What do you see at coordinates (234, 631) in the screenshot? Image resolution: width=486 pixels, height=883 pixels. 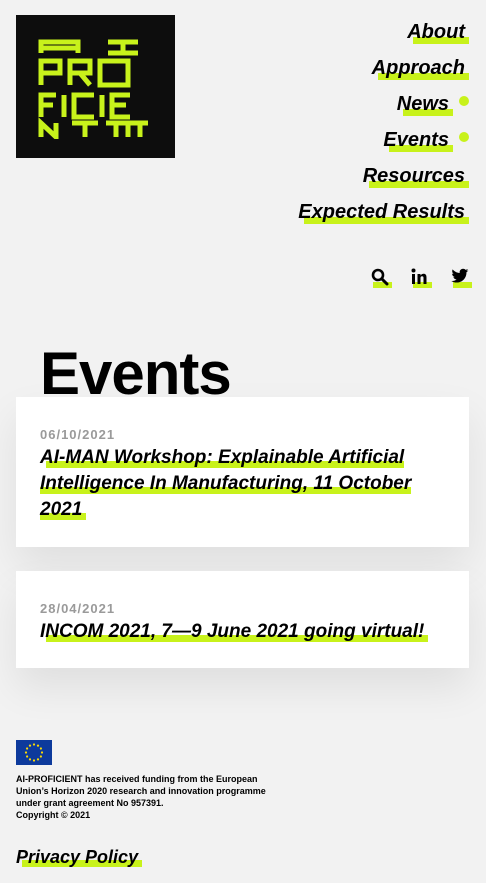 I see `event-title-link: INCOM 2021, 7—9 June 2021 going virtual!` at bounding box center [234, 631].